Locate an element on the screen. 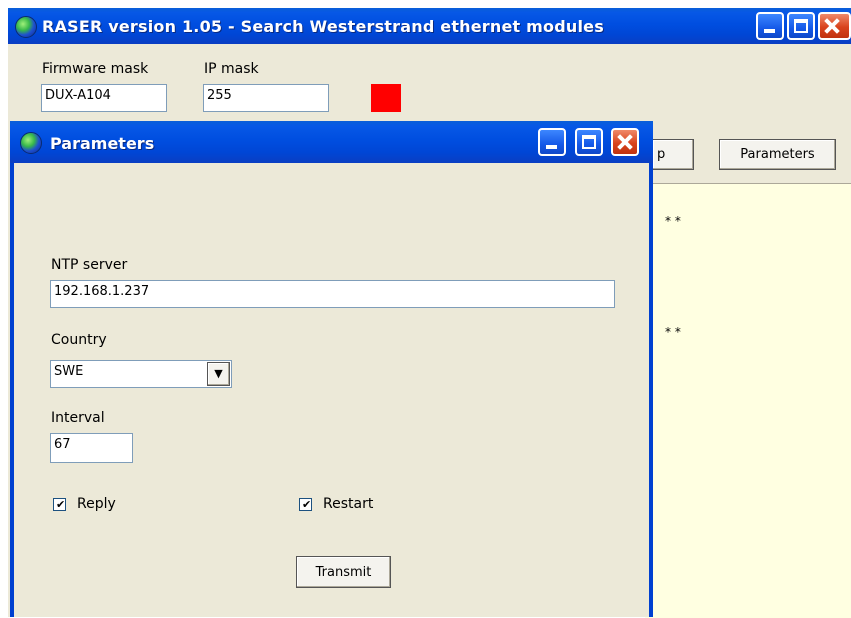 This screenshot has width=851, height=618. dialog-title: Parameters is located at coordinates (102, 143).